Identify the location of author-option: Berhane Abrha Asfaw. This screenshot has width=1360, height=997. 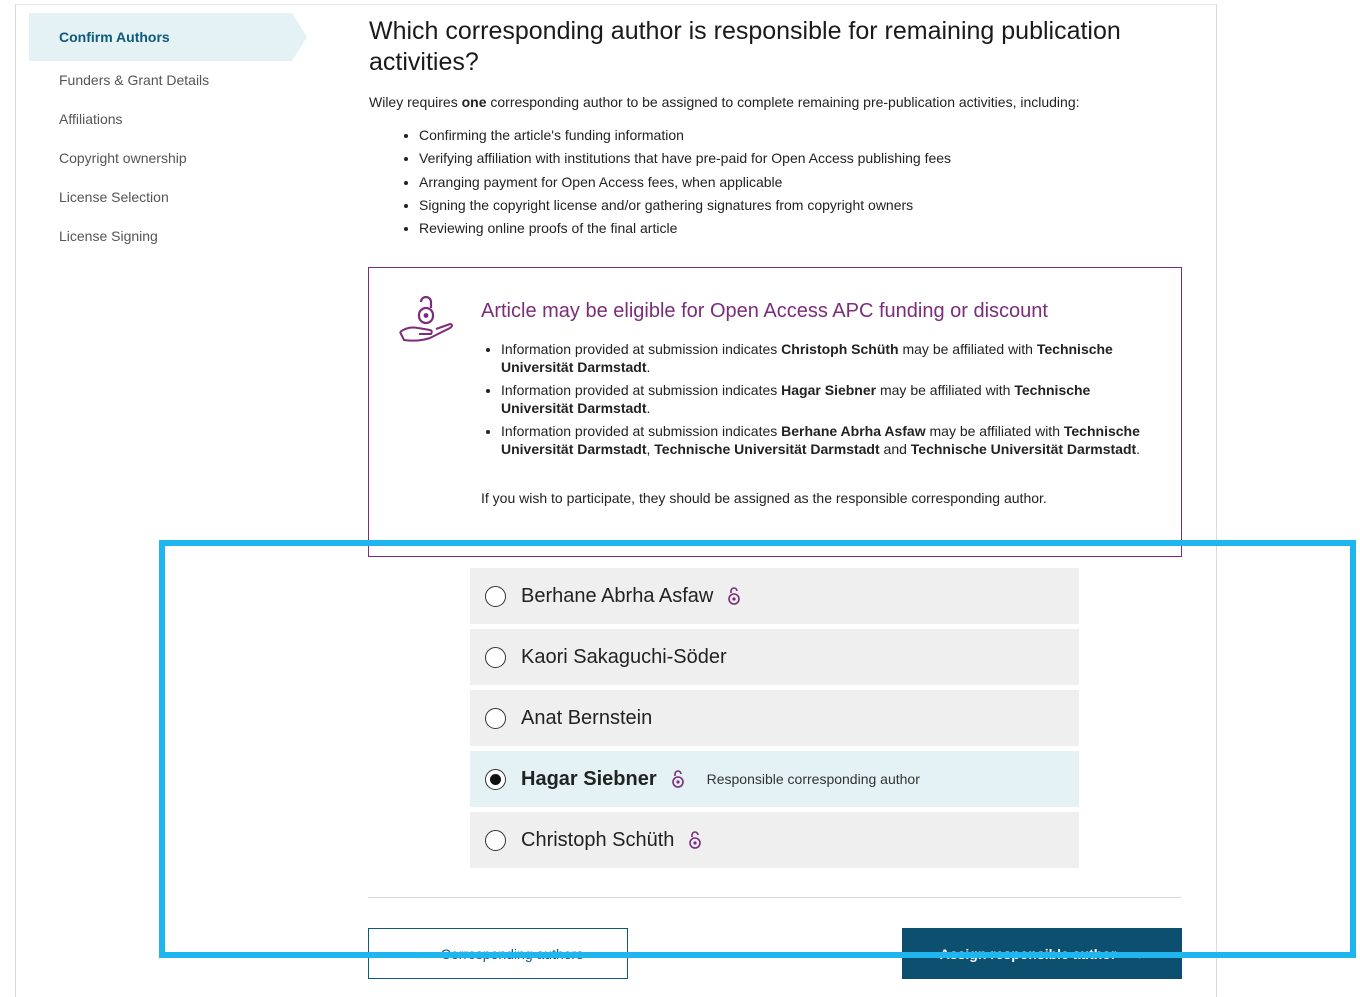
(774, 596).